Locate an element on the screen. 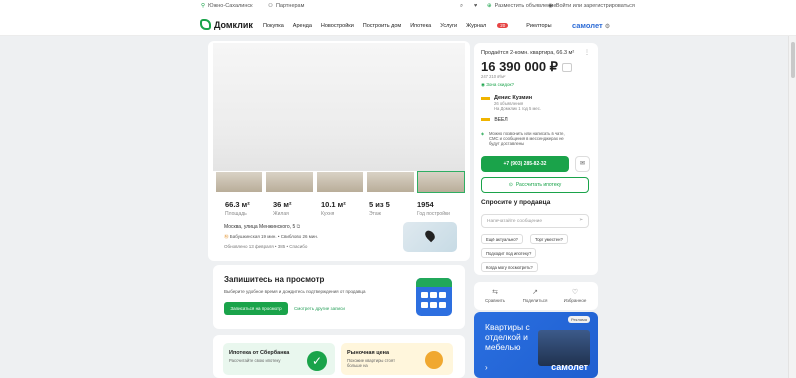 The image size is (796, 378). other-bookings-link: Смотреть другие записи is located at coordinates (319, 308).